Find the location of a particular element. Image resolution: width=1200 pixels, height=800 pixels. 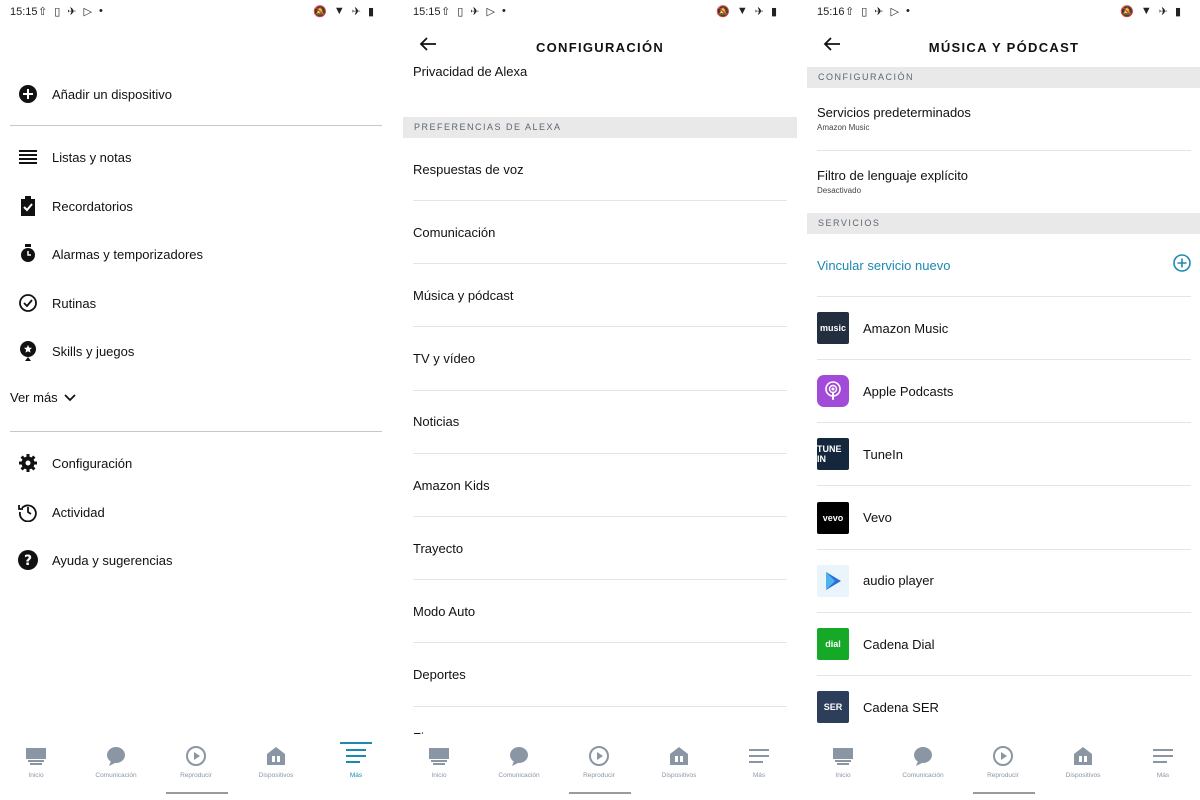

settings-item: Configuración is located at coordinates (196, 463).